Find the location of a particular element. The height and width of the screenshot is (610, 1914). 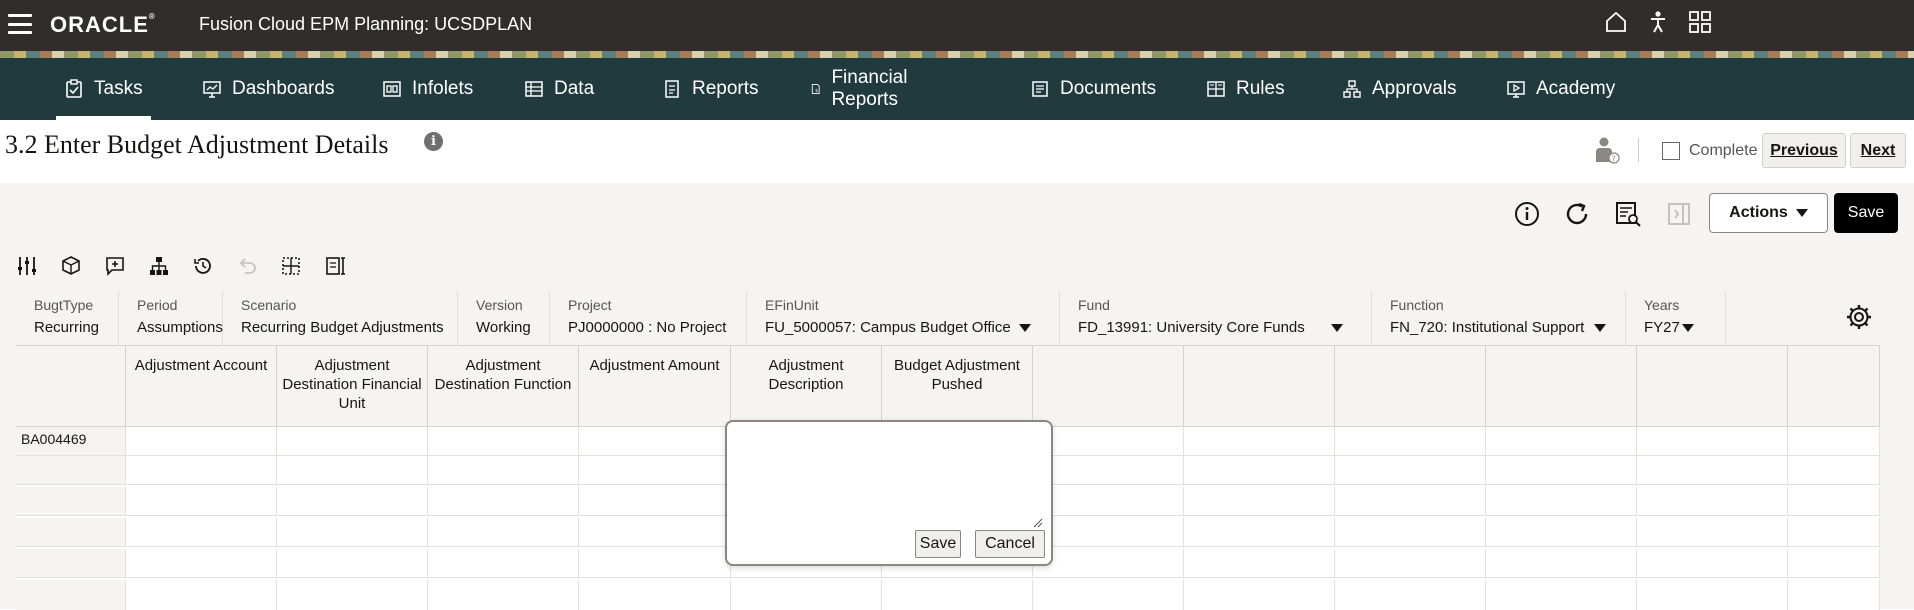

pov-label: Scenario is located at coordinates (269, 305).